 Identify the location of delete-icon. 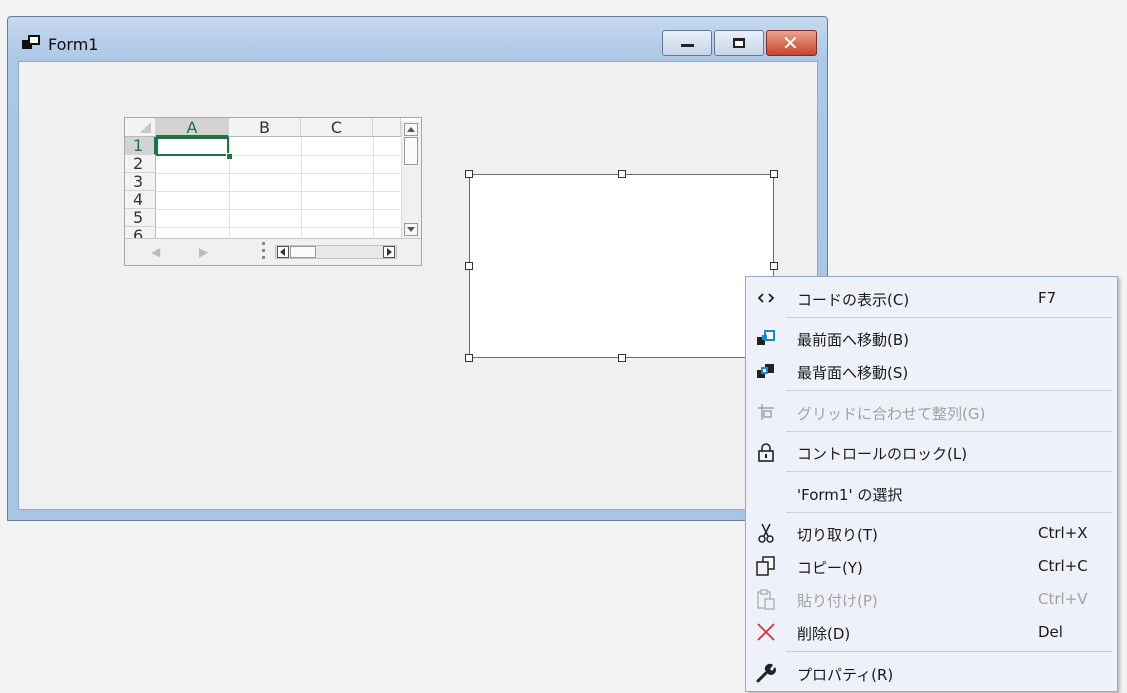
(766, 632).